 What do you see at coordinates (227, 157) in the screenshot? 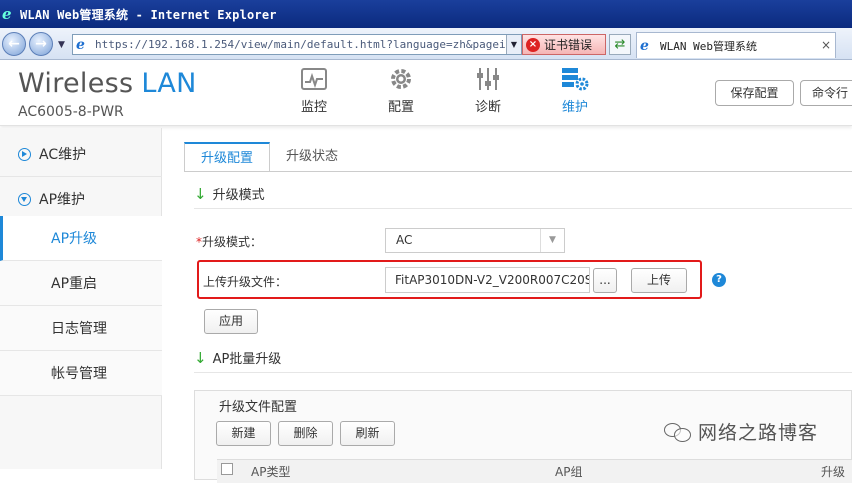
I see `tab-upgrade-config: 升级配置` at bounding box center [227, 157].